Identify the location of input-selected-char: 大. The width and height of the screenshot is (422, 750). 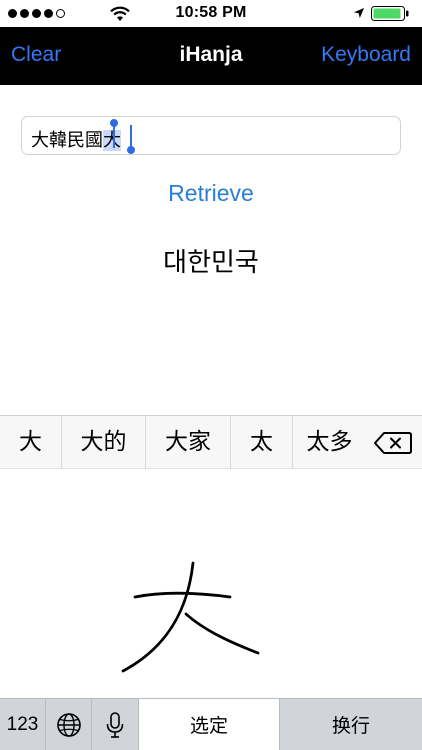
(112, 140).